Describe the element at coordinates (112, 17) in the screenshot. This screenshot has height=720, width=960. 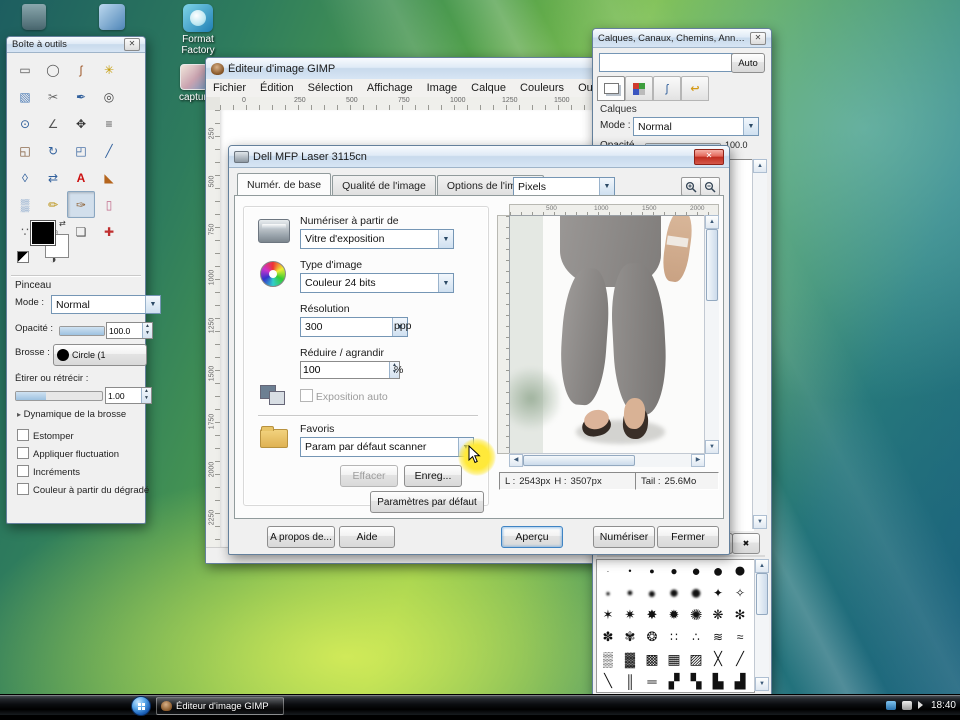
I see `desktop-icon-app` at that location.